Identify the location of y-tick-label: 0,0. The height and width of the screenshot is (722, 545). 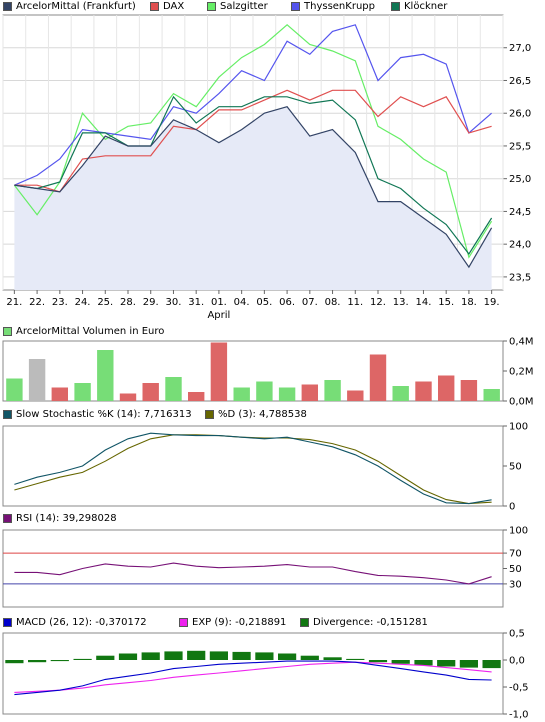
(517, 661).